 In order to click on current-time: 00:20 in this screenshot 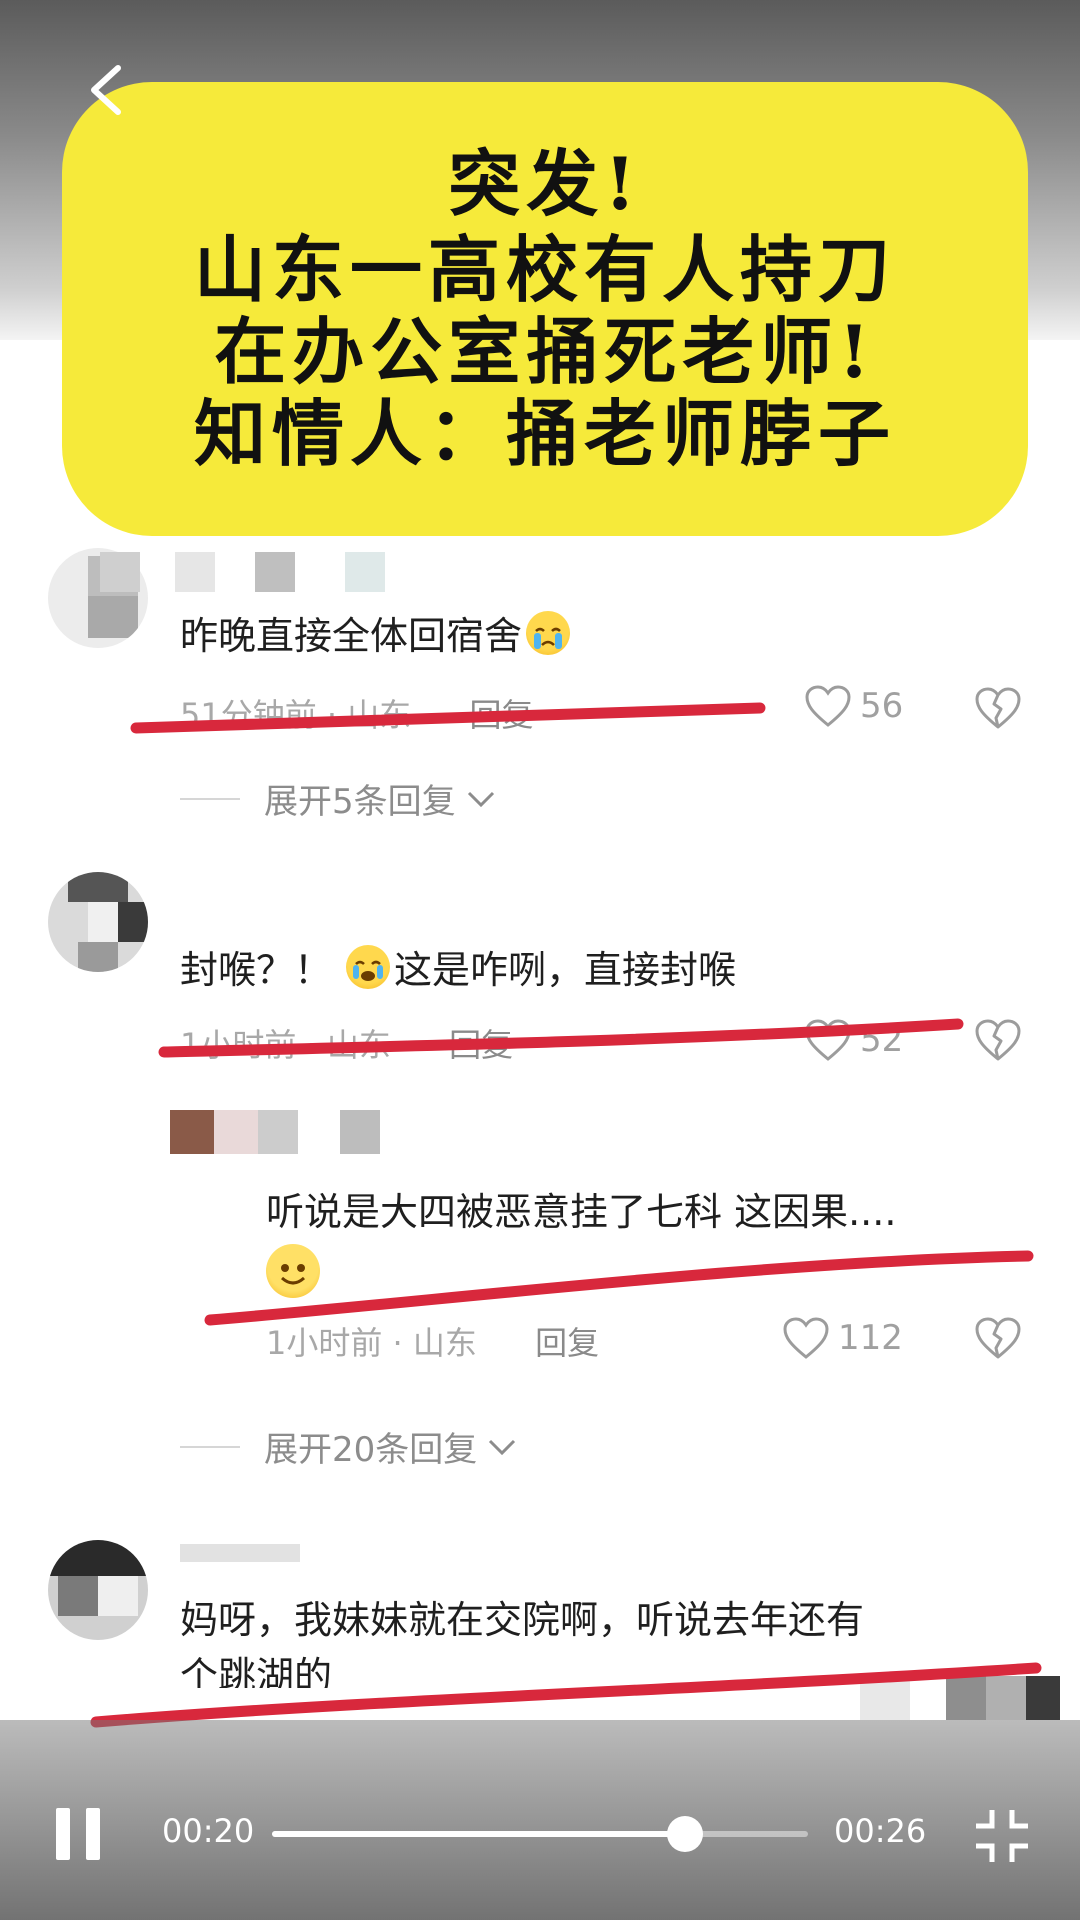, I will do `click(208, 1831)`.